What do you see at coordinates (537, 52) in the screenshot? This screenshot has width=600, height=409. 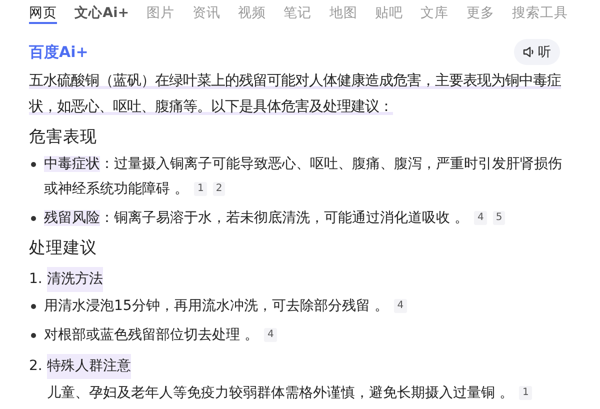 I see `listen-button: 听` at bounding box center [537, 52].